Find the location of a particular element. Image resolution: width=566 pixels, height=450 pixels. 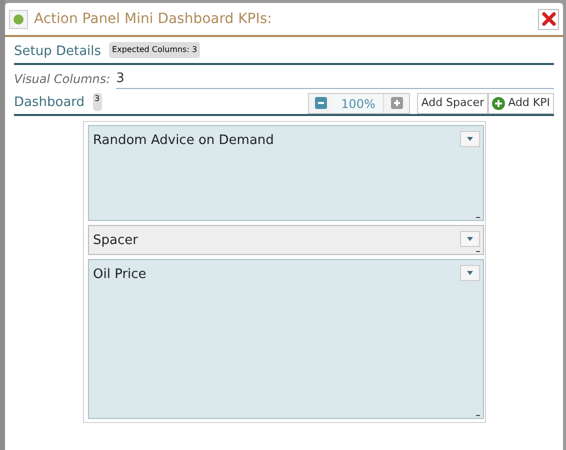

close-icon is located at coordinates (549, 19).